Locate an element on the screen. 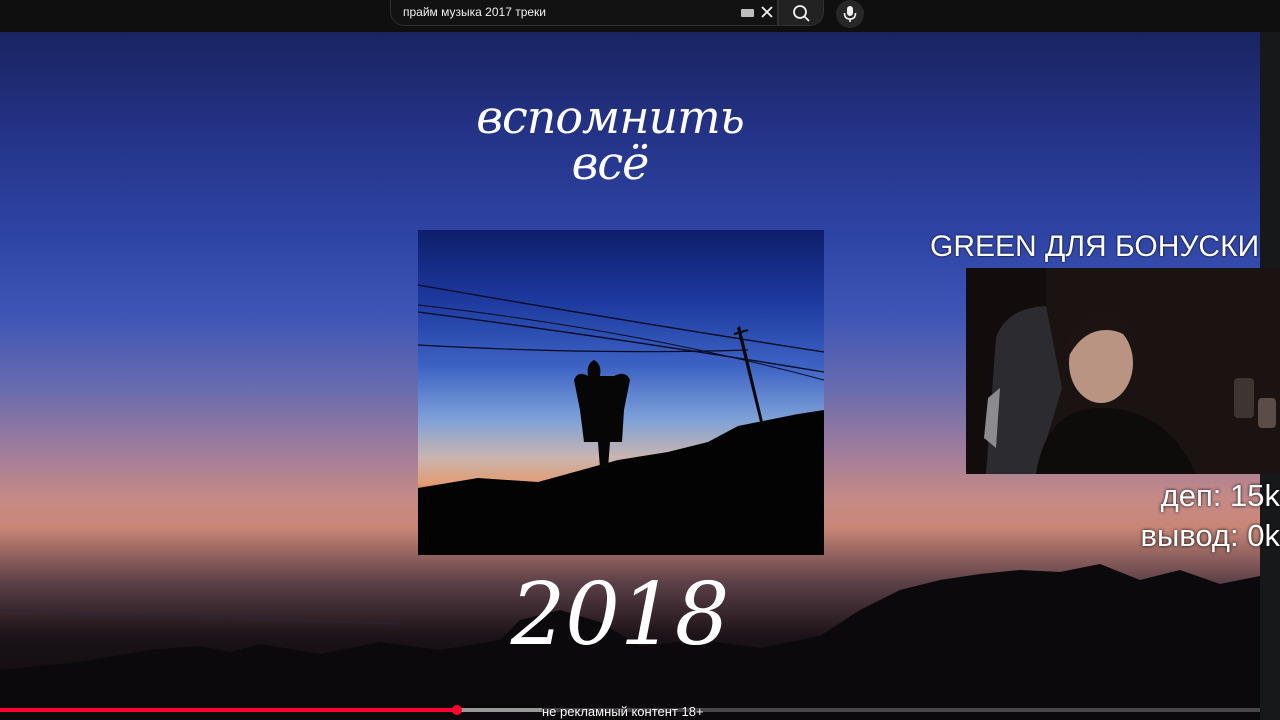 The image size is (1280, 720). streamer-image is located at coordinates (1123, 371).